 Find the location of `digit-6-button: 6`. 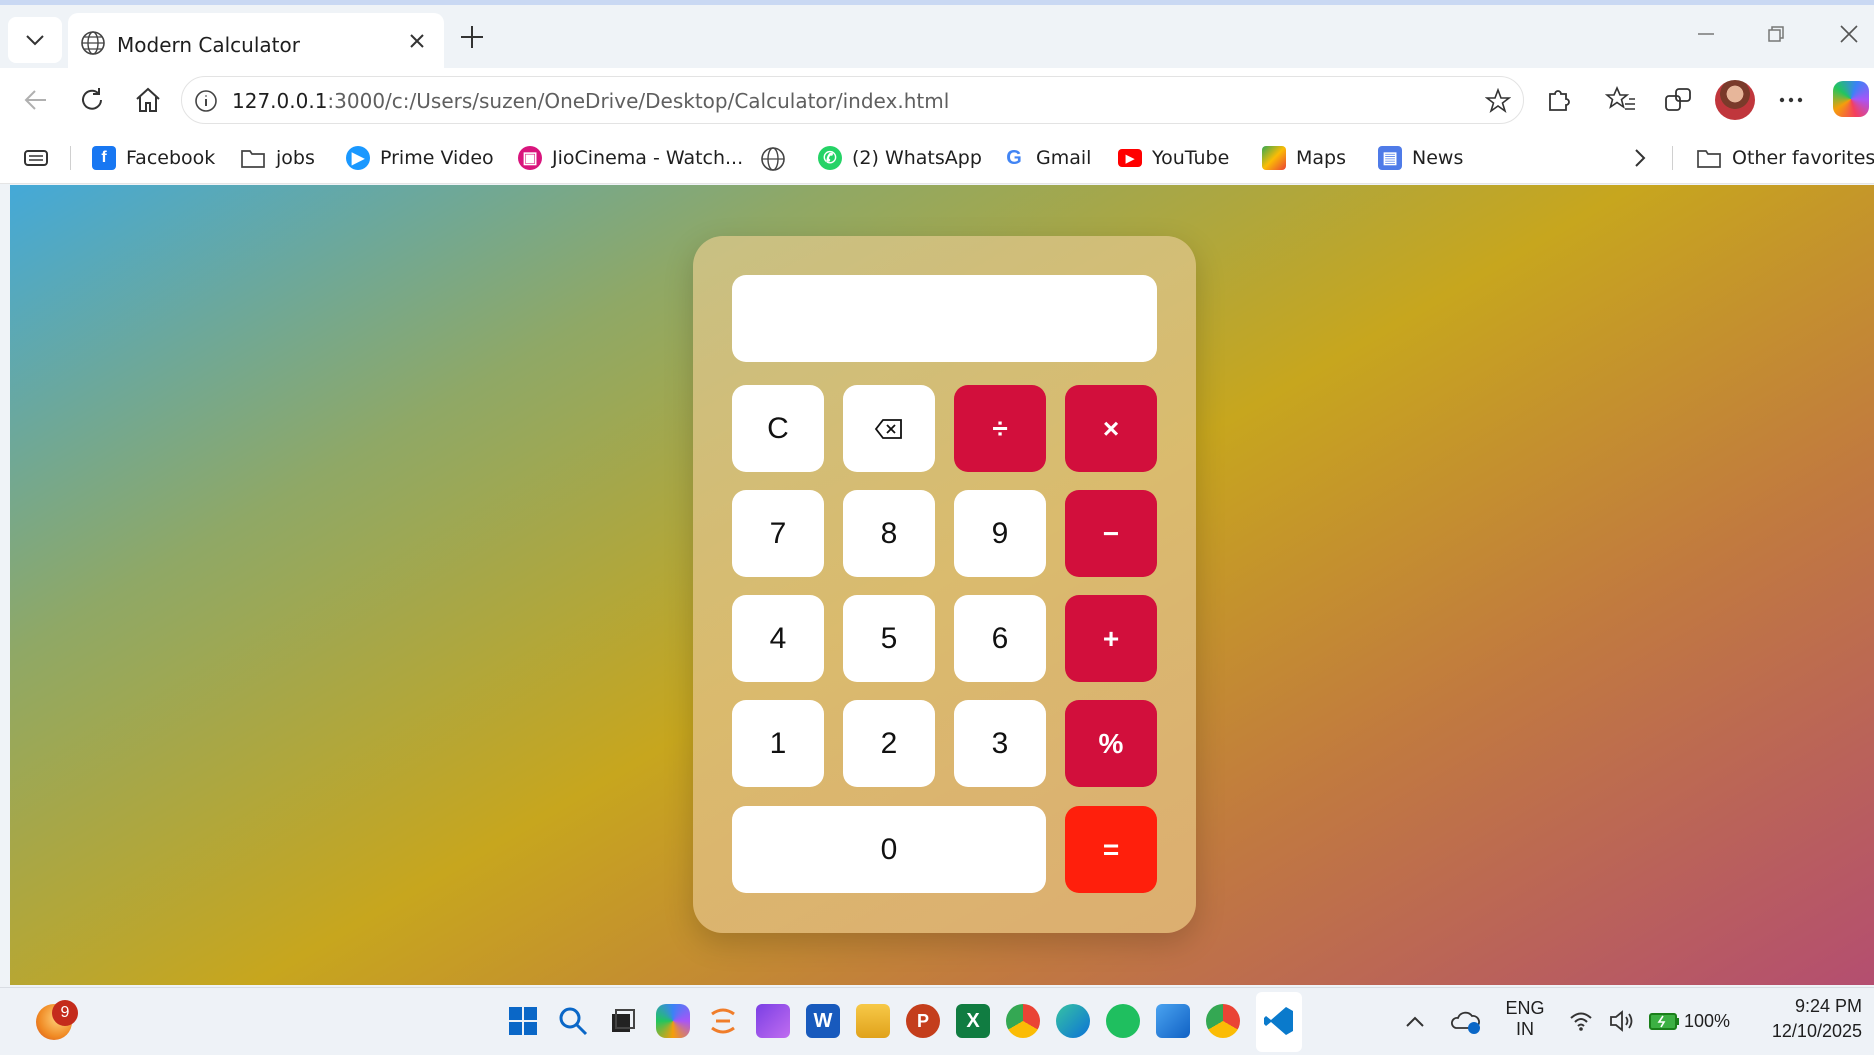

digit-6-button: 6 is located at coordinates (1000, 638).